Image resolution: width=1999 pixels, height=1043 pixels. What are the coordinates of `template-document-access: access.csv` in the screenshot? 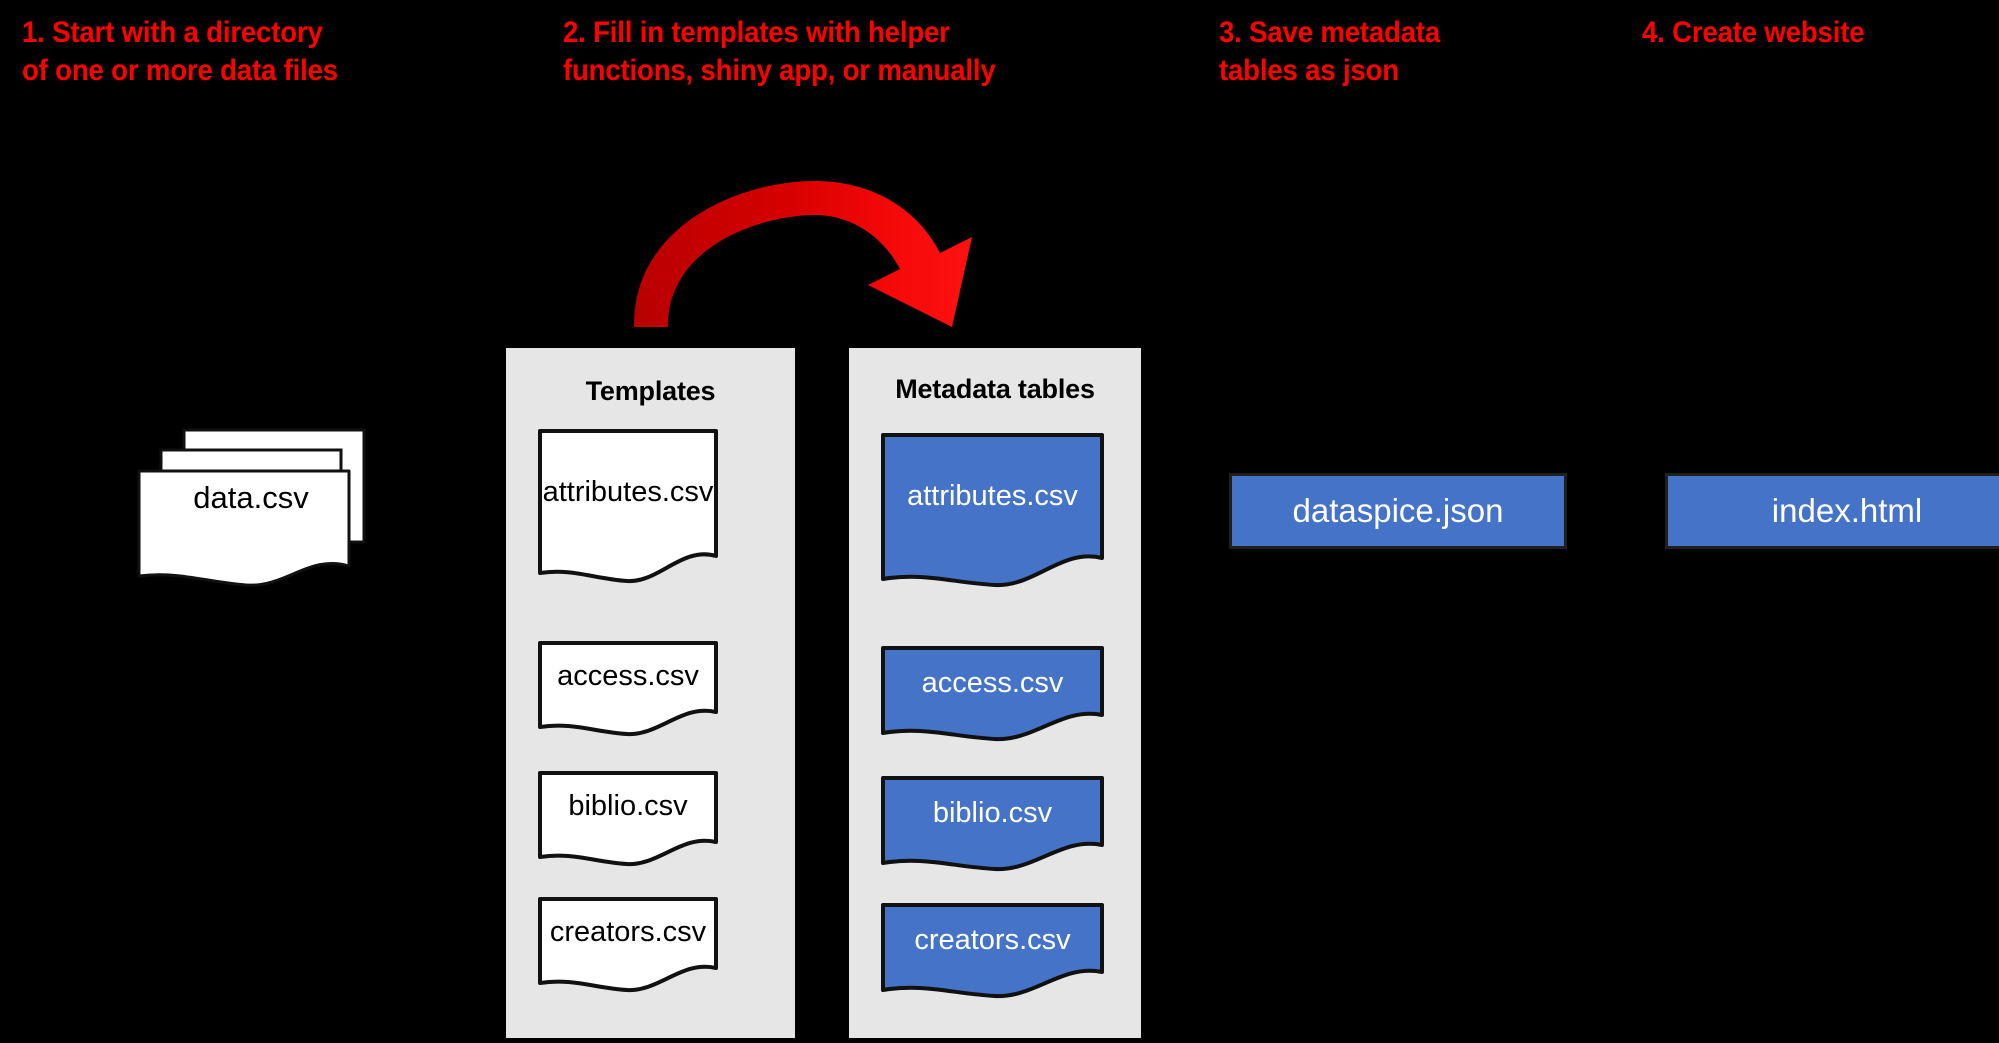 It's located at (628, 689).